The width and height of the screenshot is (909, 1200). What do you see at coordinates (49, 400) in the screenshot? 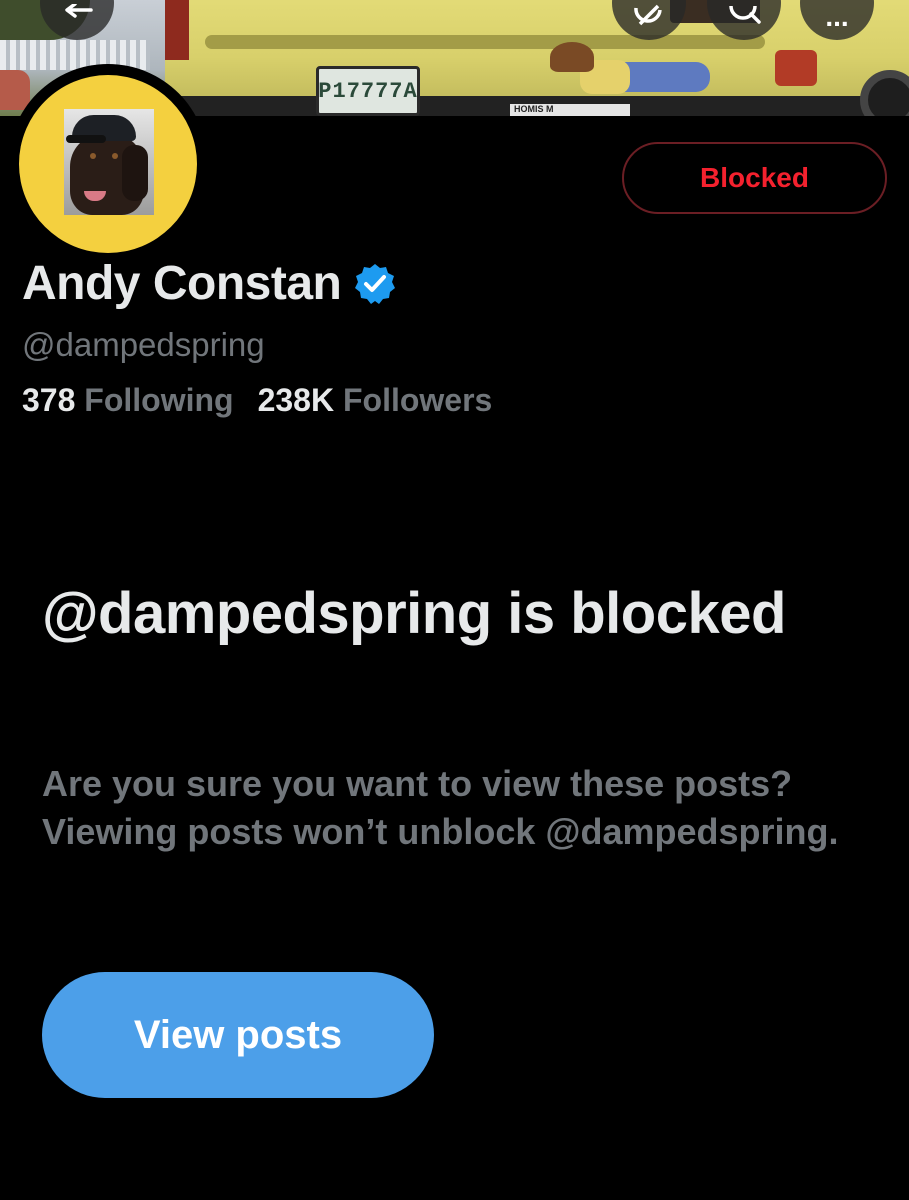
I see `following-count: 378` at bounding box center [49, 400].